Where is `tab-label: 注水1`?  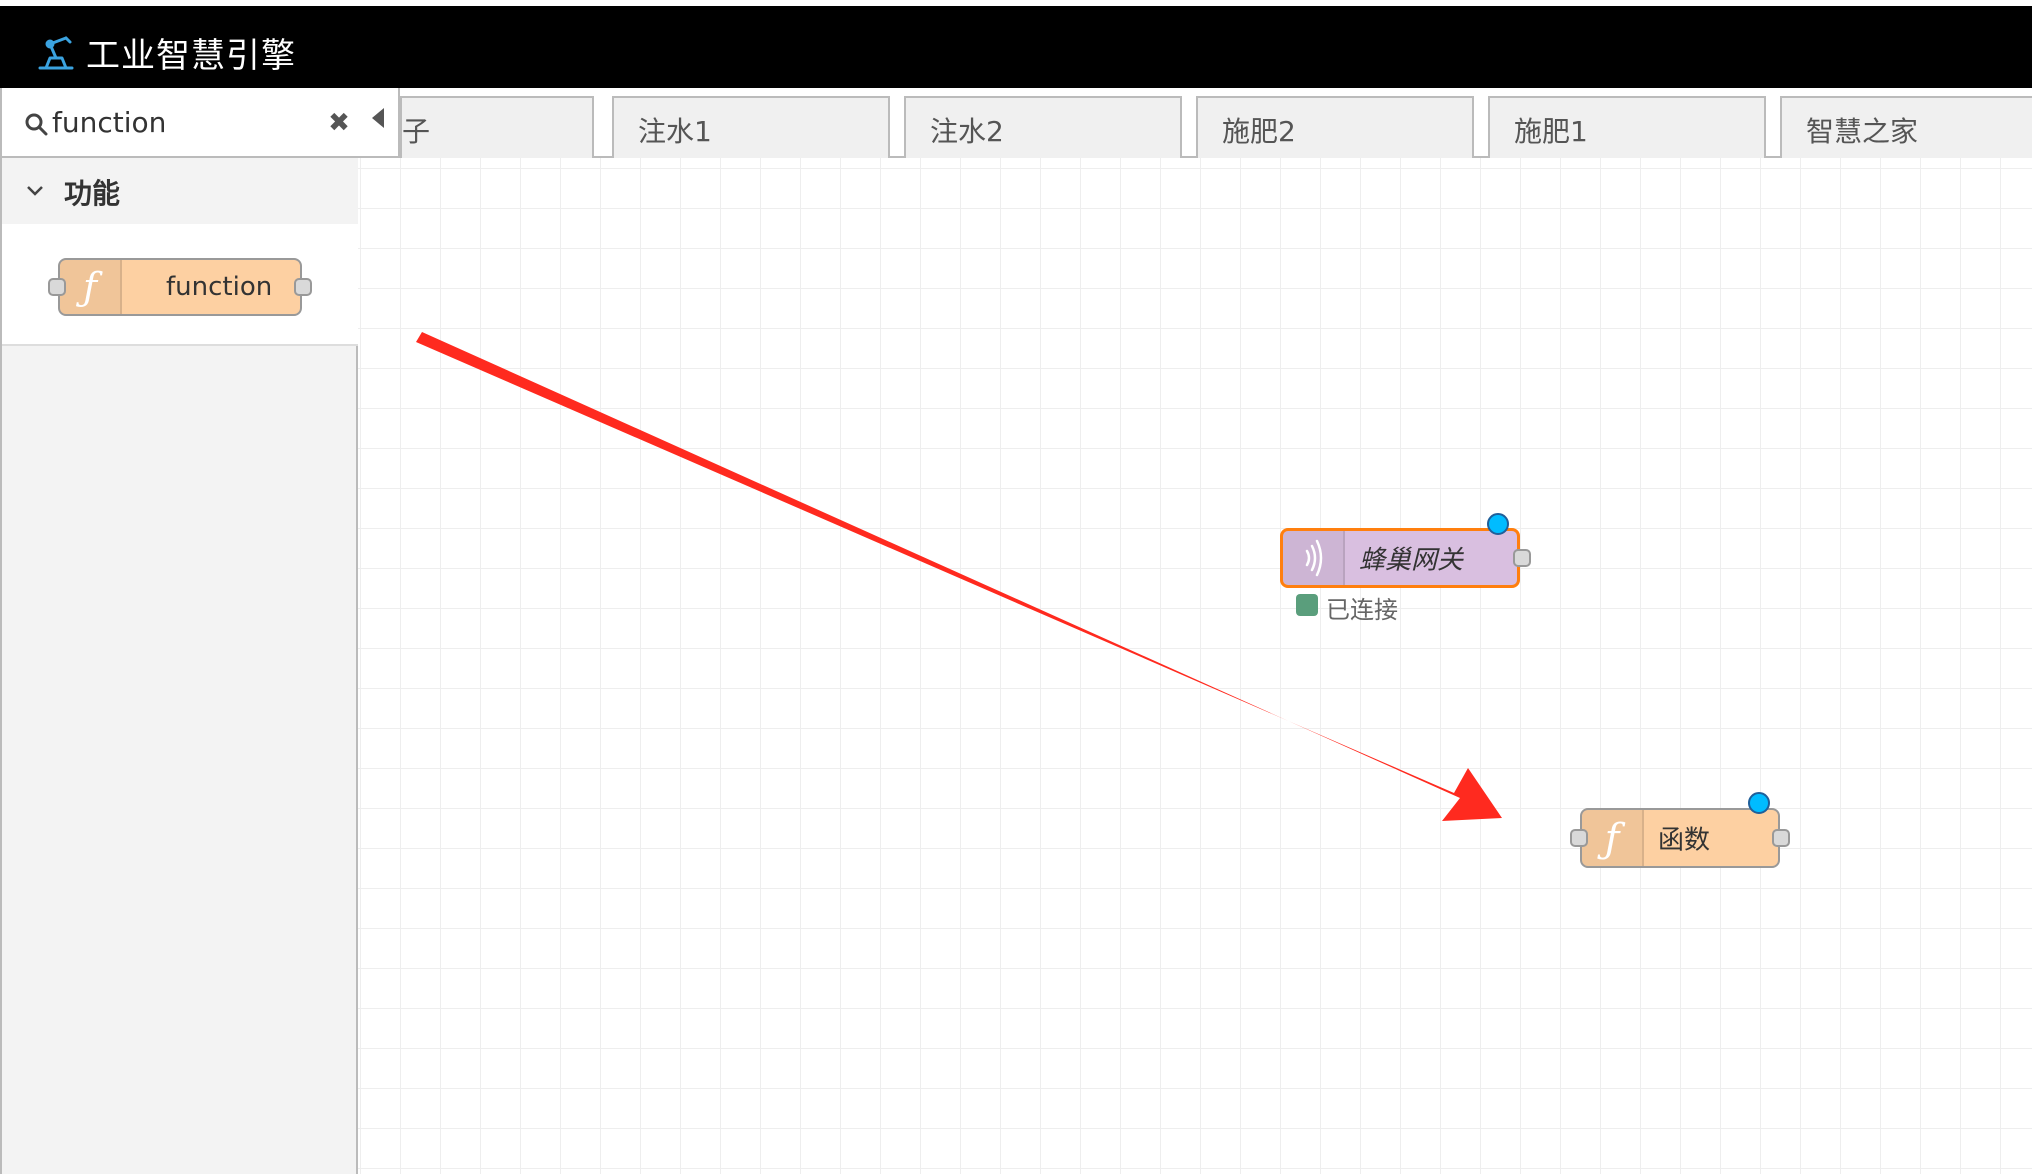
tab-label: 注水1 is located at coordinates (675, 131).